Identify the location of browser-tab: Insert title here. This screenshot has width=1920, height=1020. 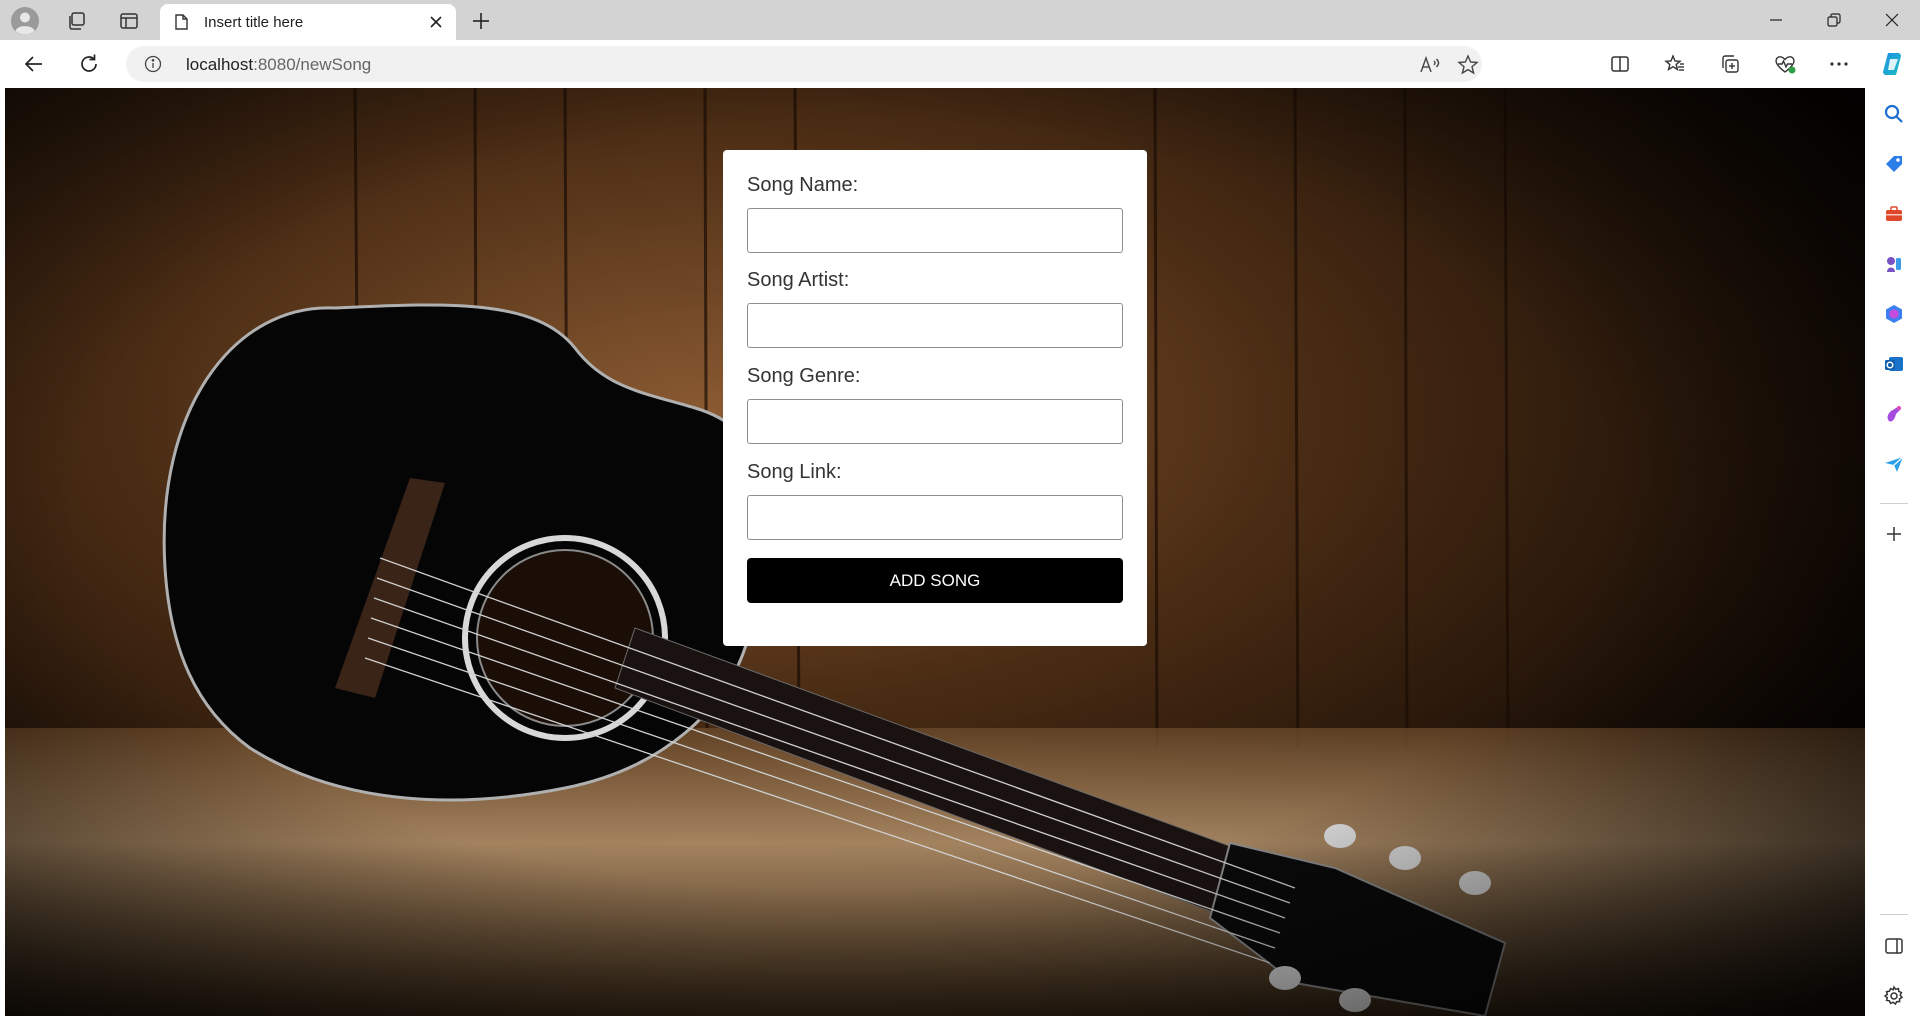
(308, 22).